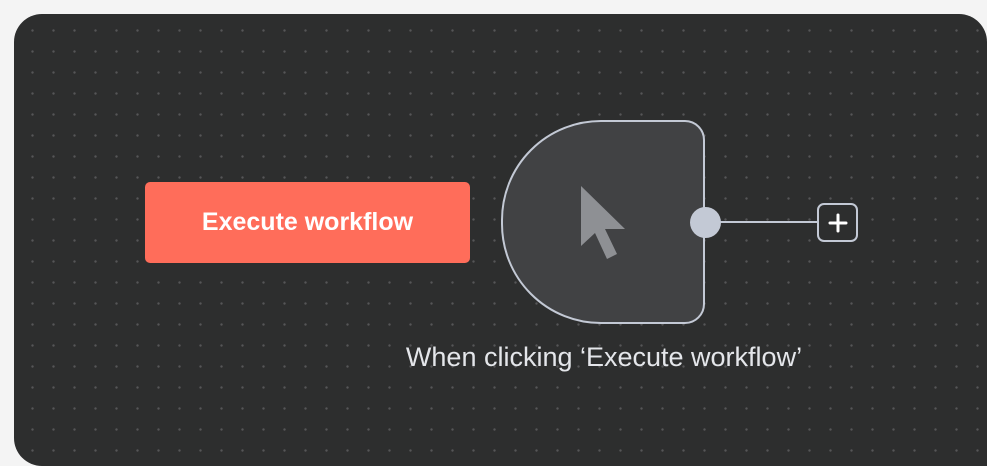  I want to click on execute-workflow-button: Execute workflow, so click(307, 222).